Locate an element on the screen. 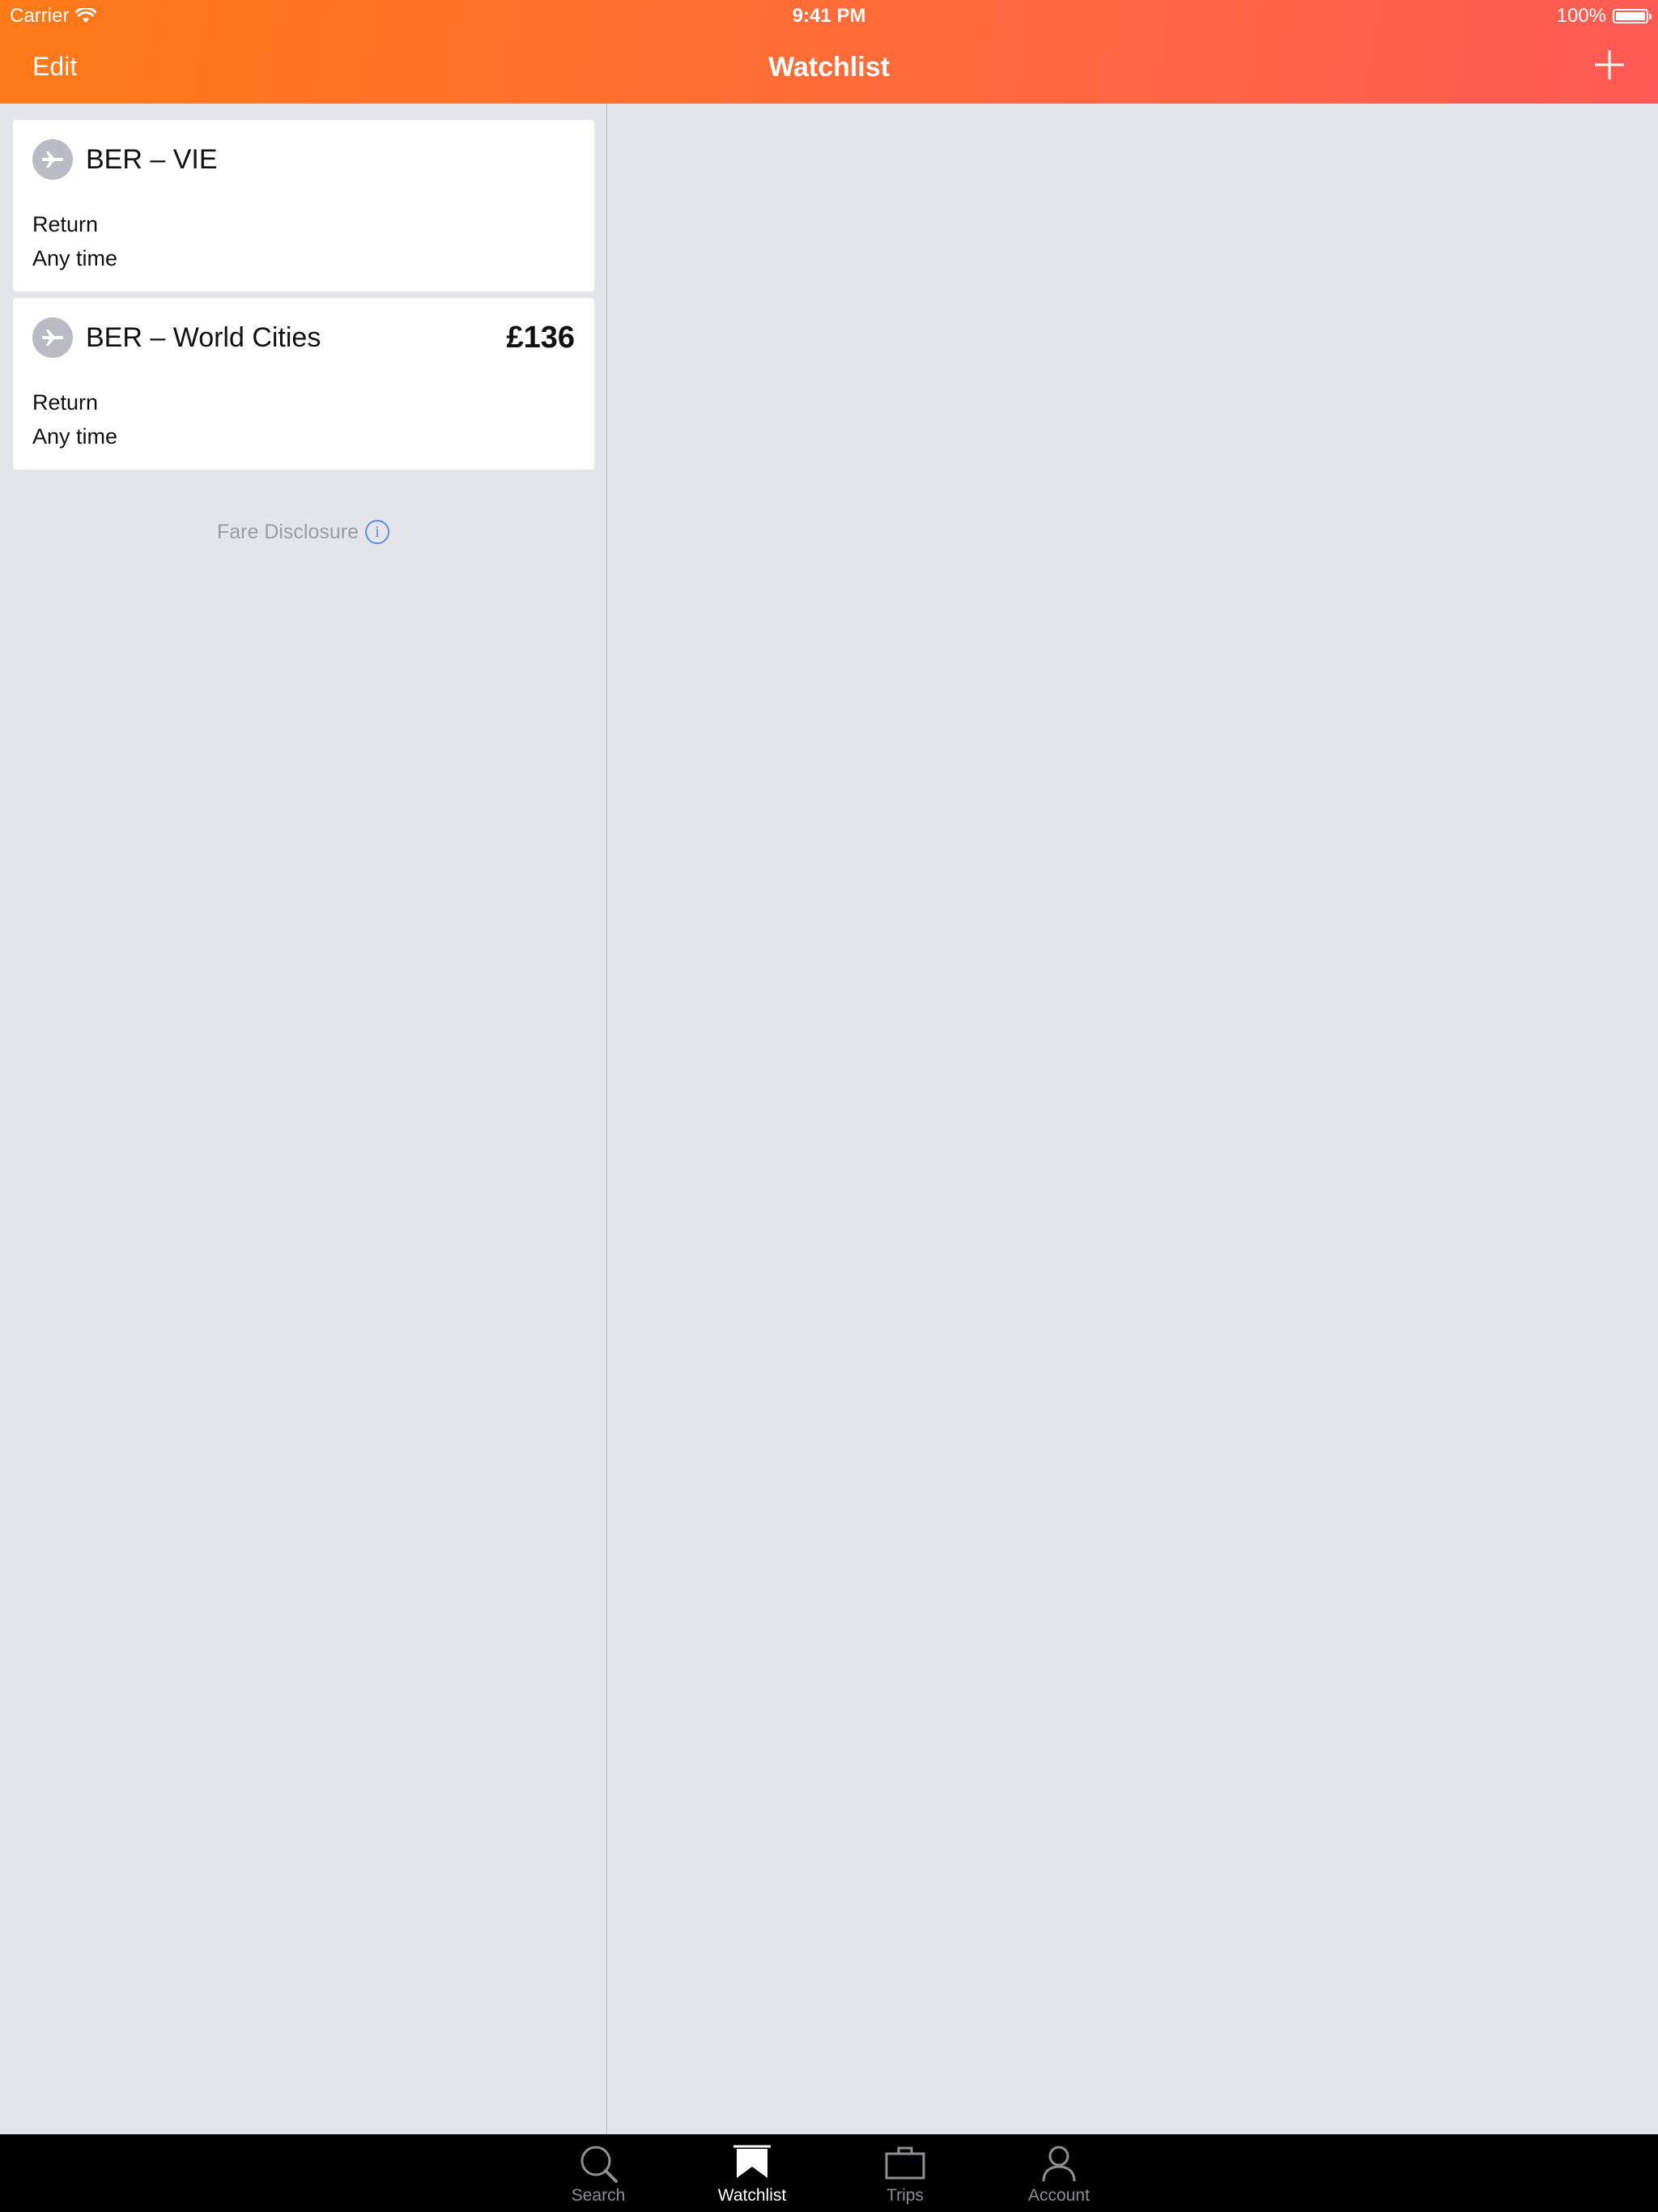 Image resolution: width=1658 pixels, height=2212 pixels. tab-watchlist: Watchlist is located at coordinates (752, 2173).